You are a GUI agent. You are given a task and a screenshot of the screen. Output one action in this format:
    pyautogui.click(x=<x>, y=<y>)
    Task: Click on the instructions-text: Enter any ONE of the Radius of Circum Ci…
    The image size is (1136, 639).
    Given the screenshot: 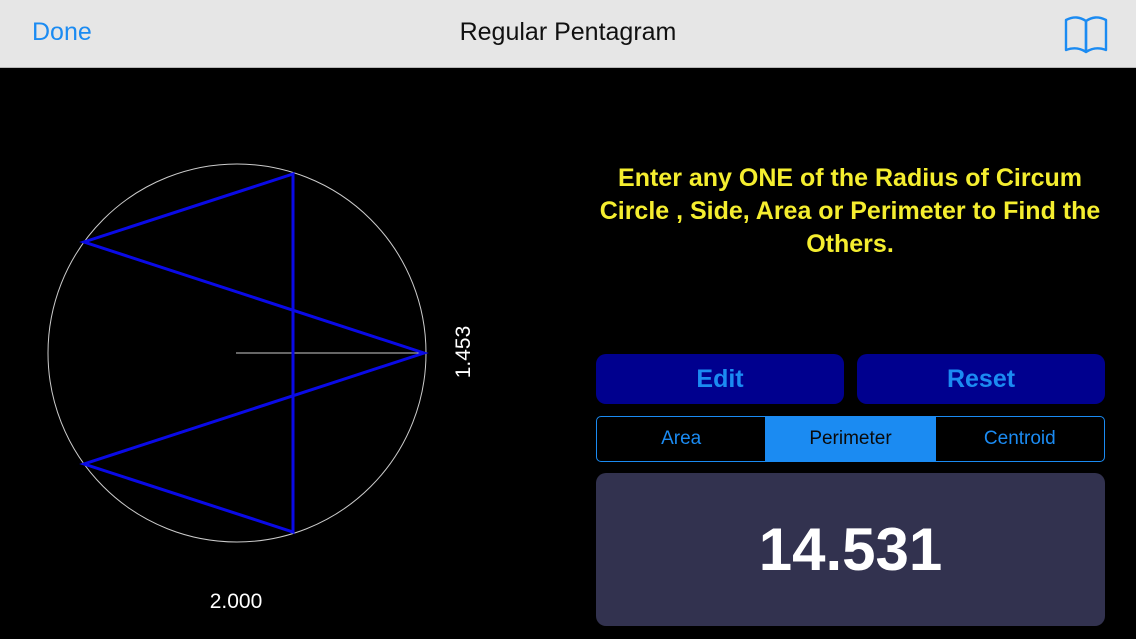 What is the action you would take?
    pyautogui.click(x=850, y=211)
    